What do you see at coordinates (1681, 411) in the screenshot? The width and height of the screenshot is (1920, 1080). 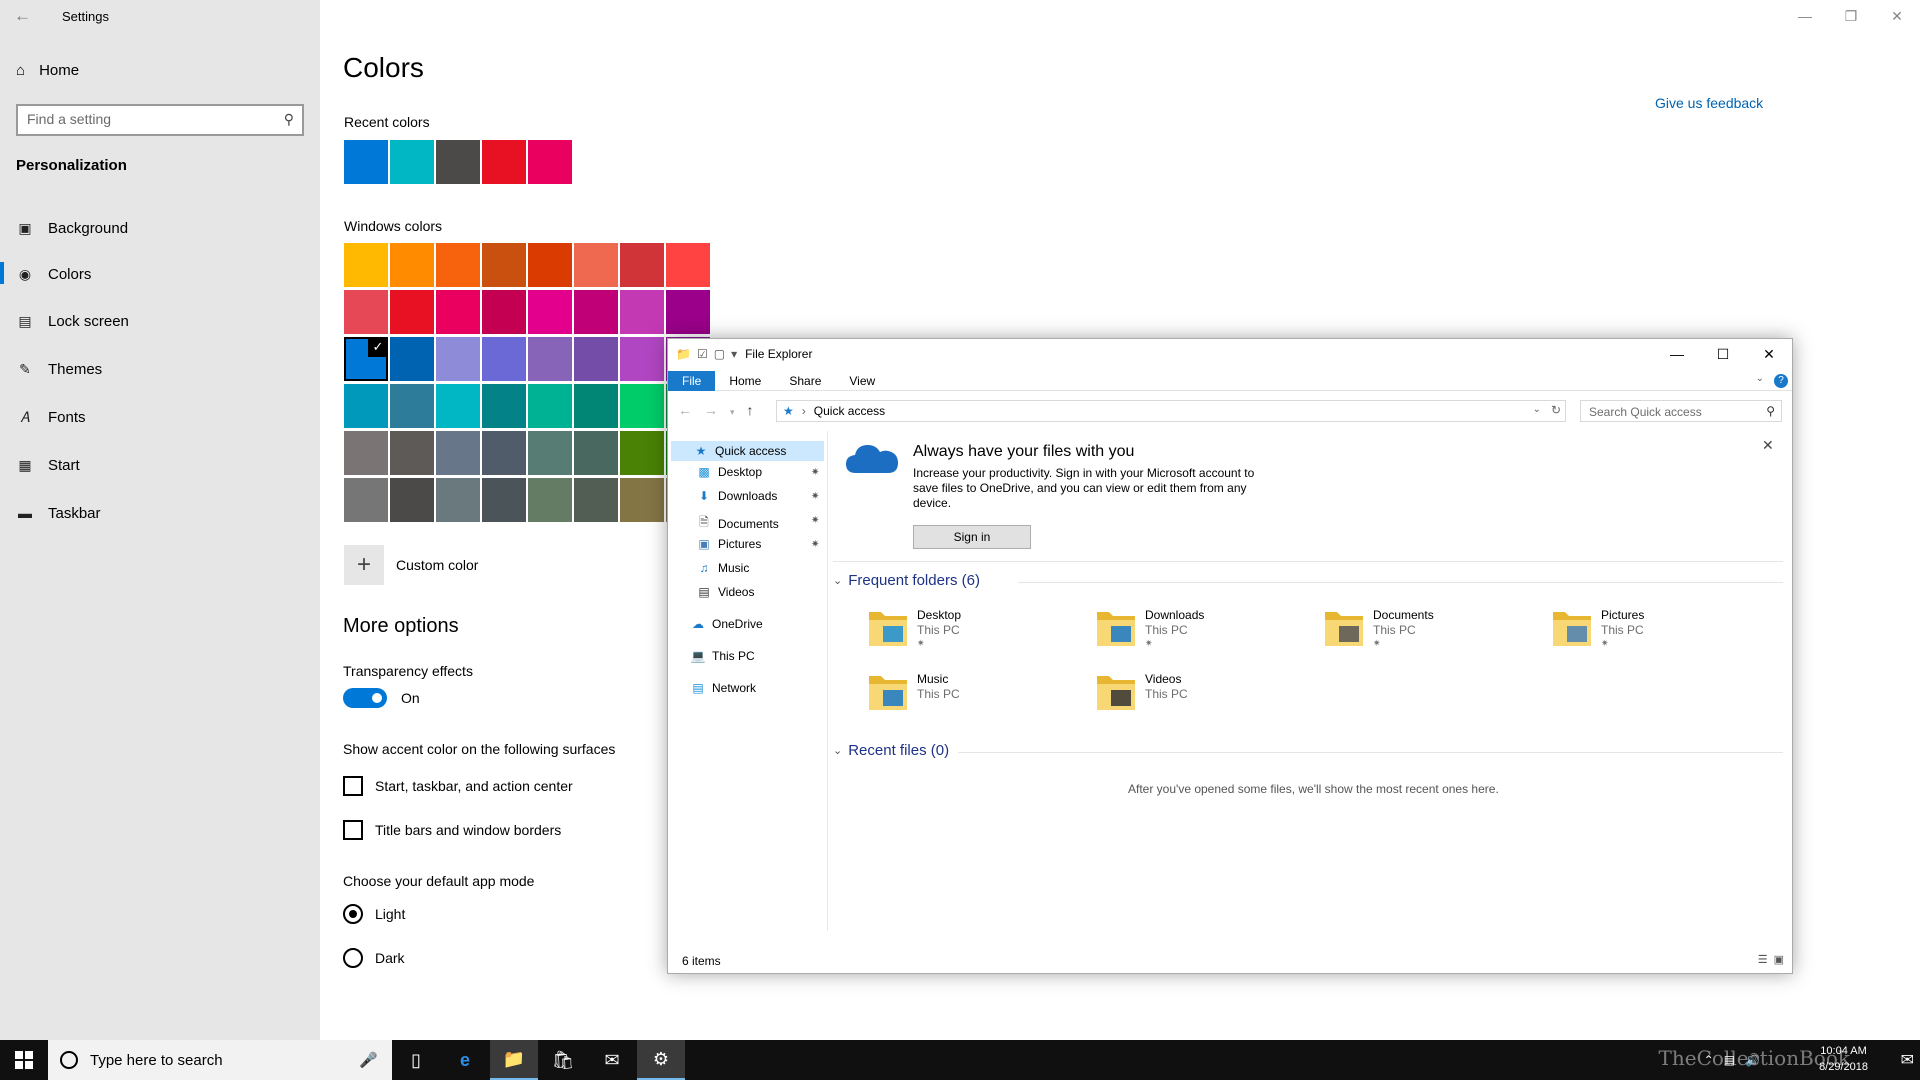 I see `explorer-search-input: Search Quick access ⚲` at bounding box center [1681, 411].